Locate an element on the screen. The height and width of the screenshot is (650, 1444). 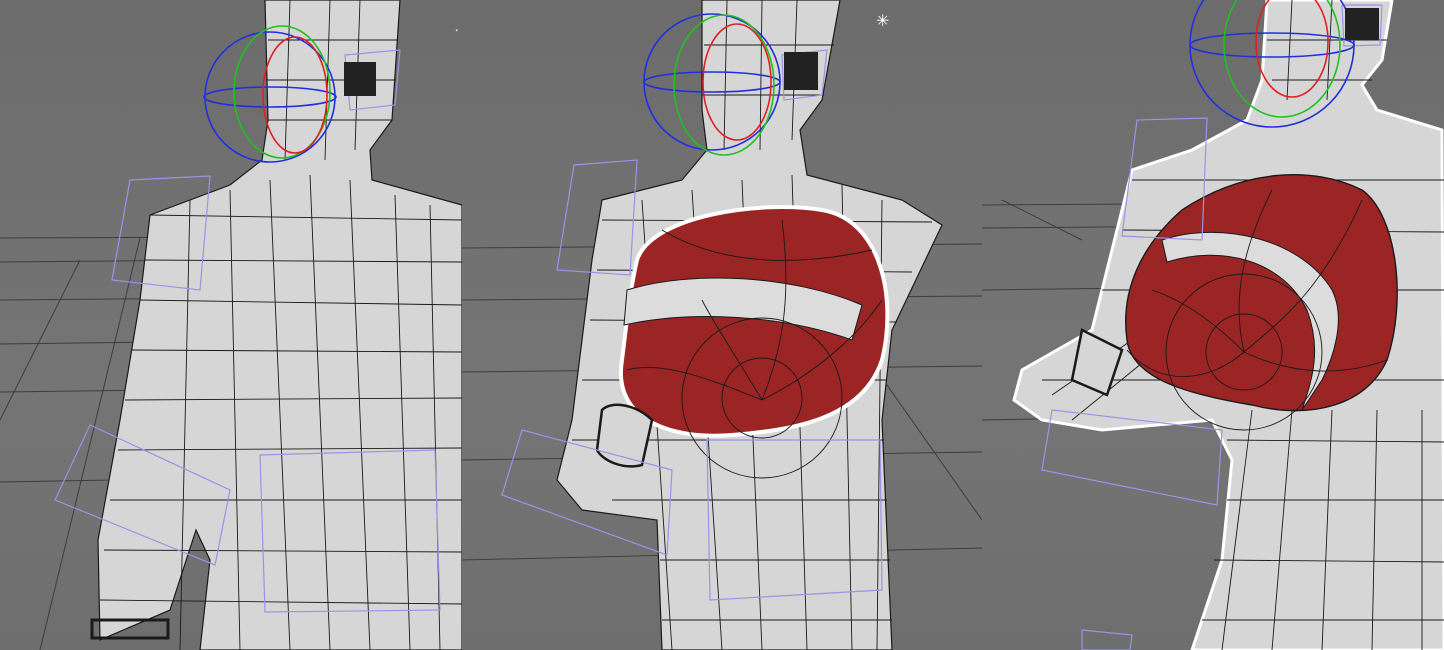
light-sparkle-icon: ˑ is located at coordinates (457, 32).